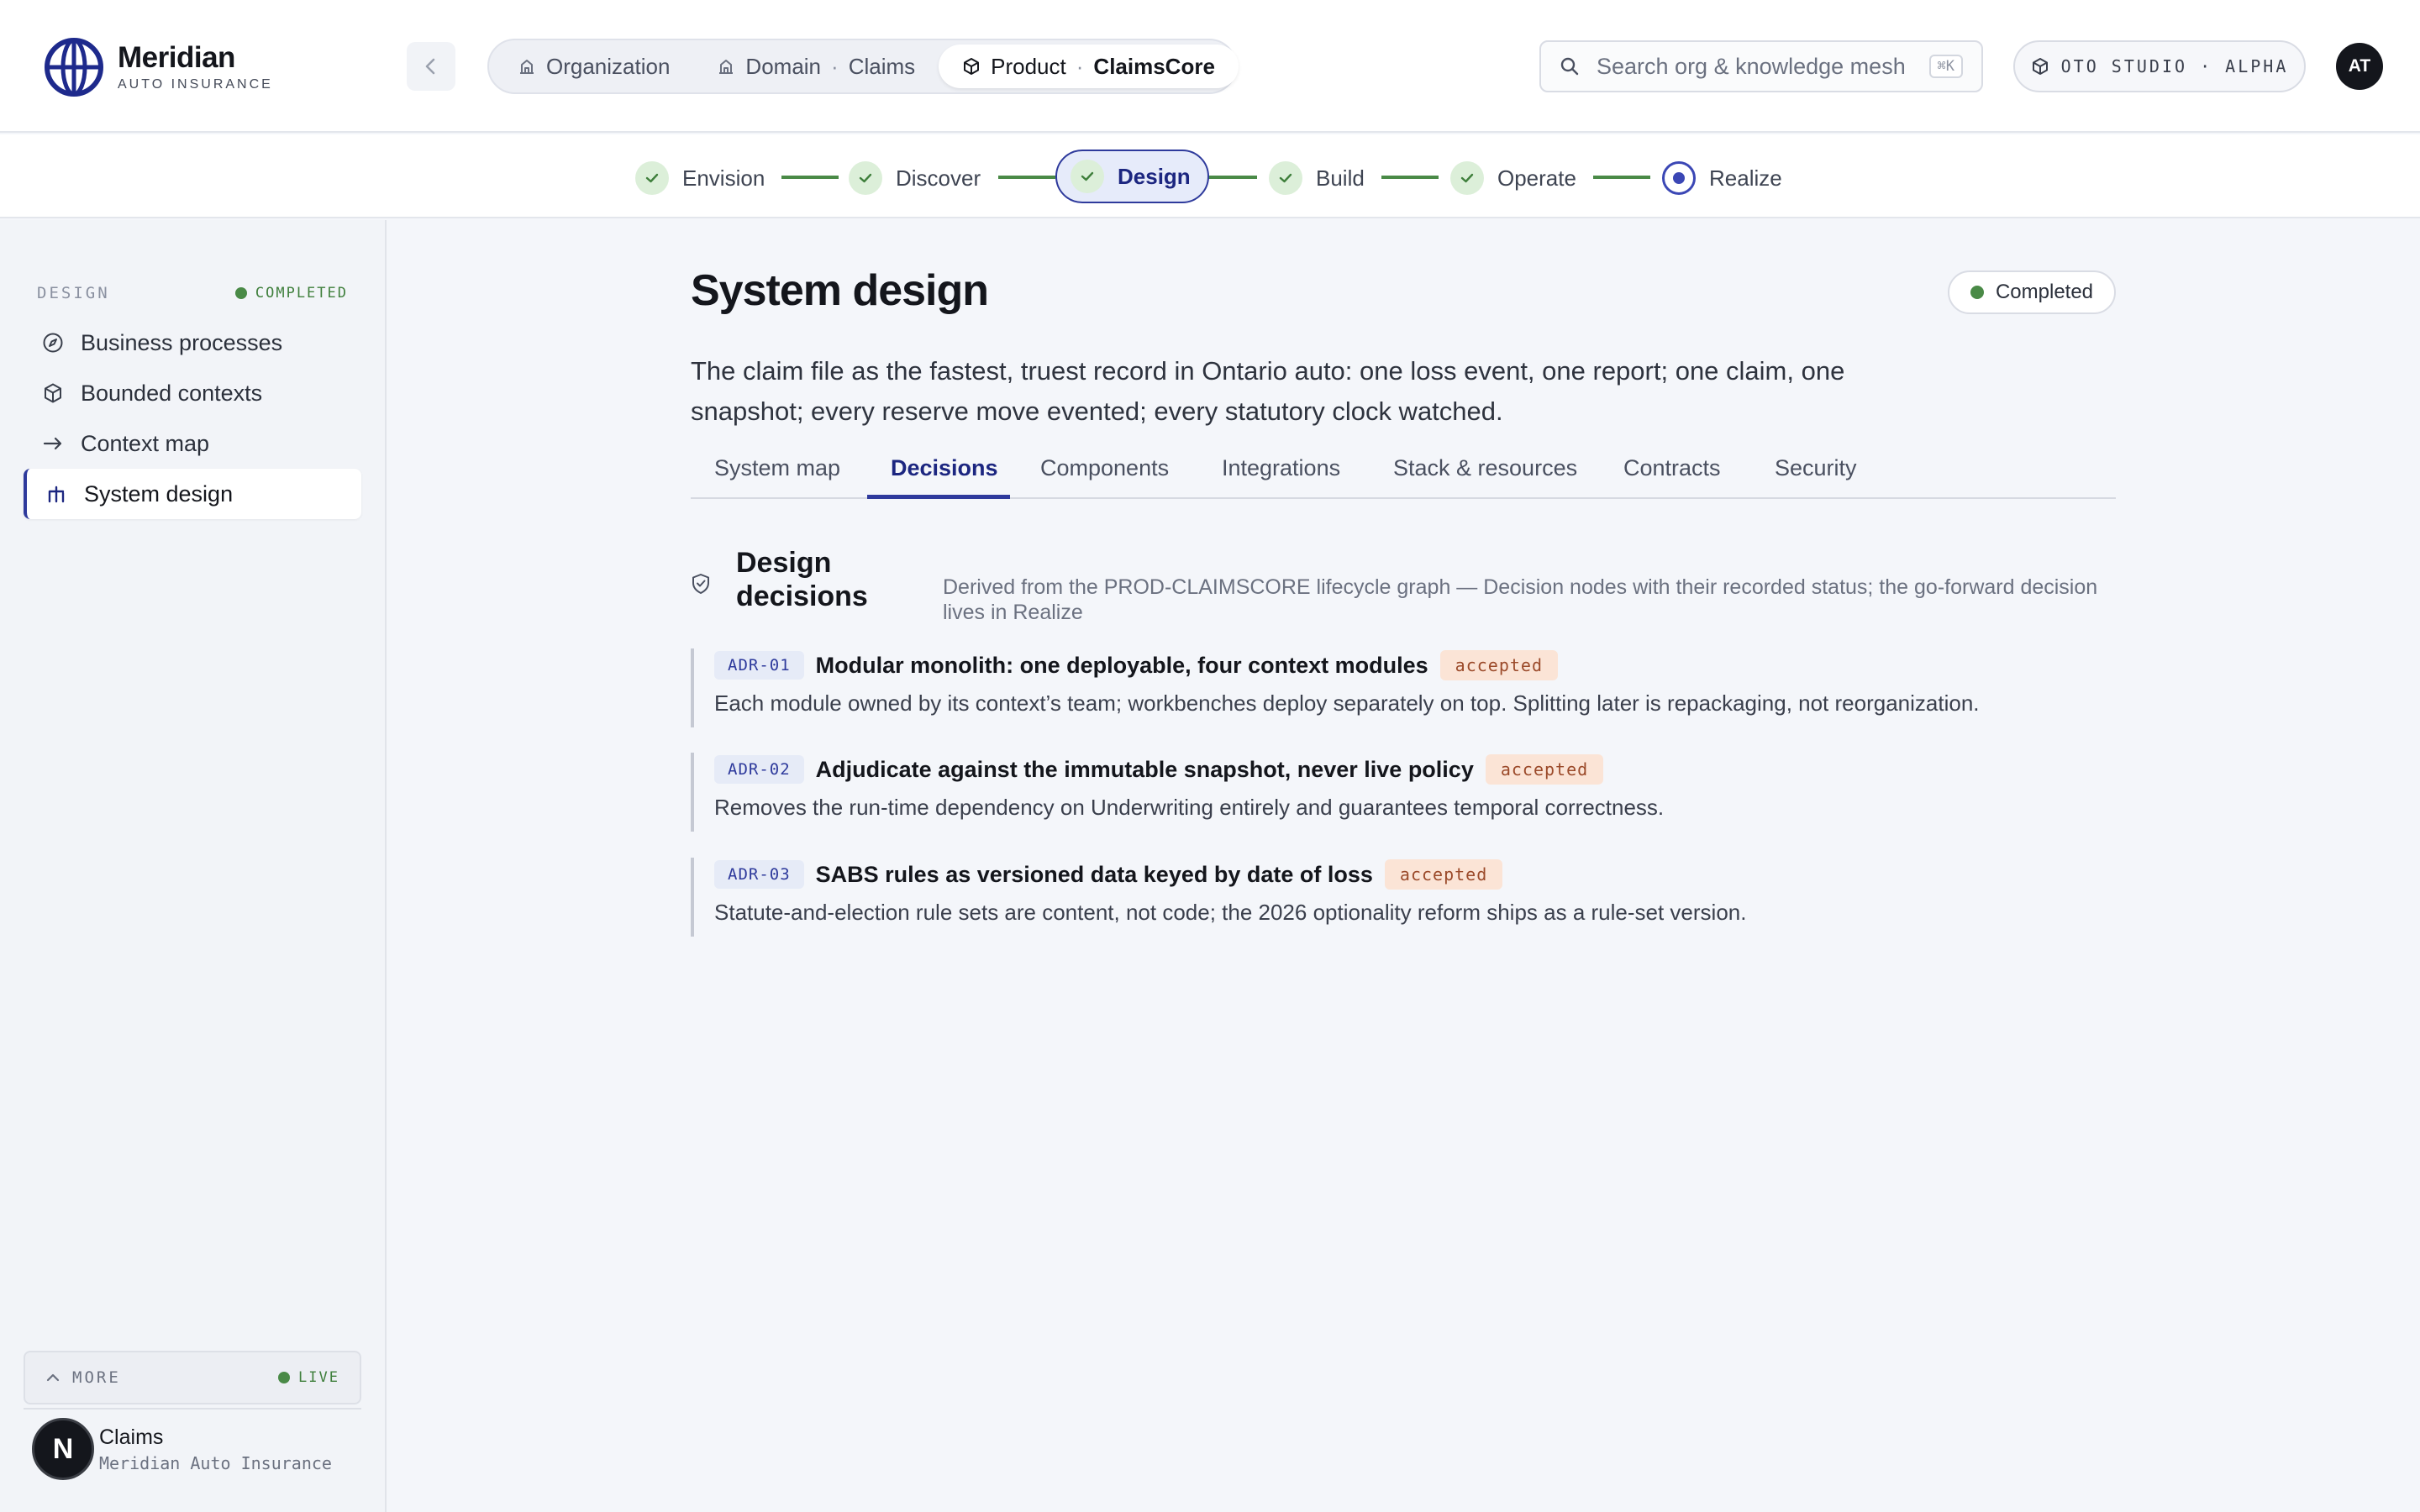 This screenshot has width=2420, height=1512. What do you see at coordinates (182, 1449) in the screenshot?
I see `workspace-switcher: N Claims Meridian Auto Insurance` at bounding box center [182, 1449].